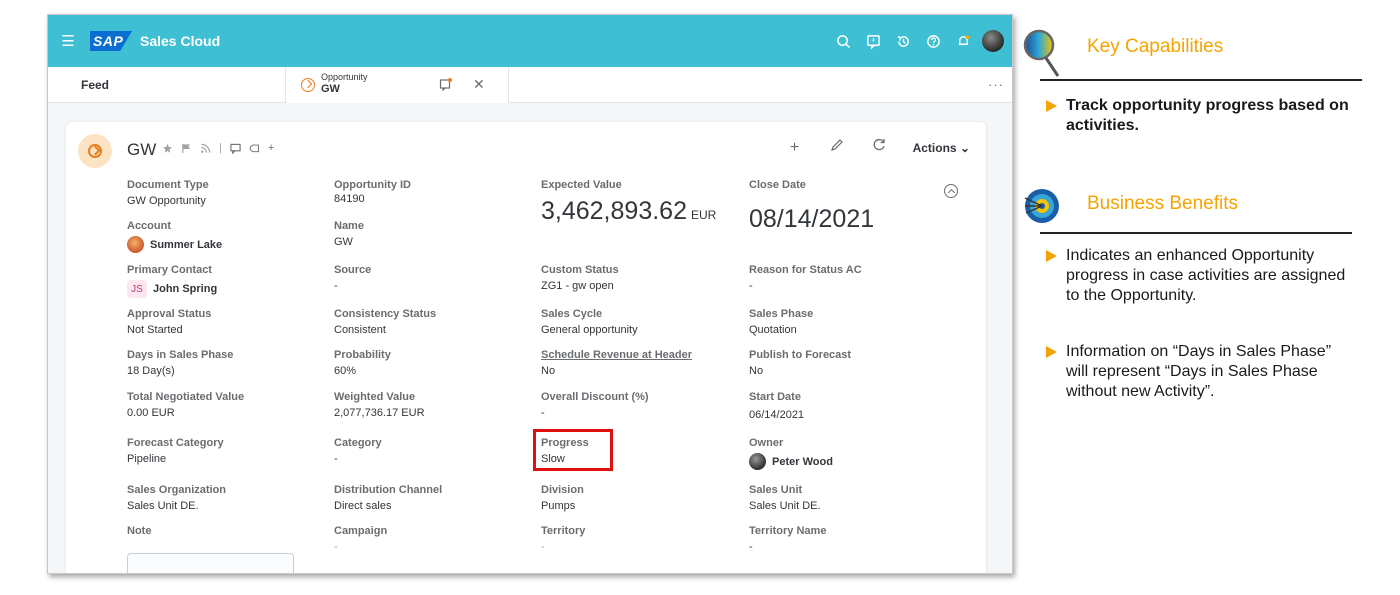 The height and width of the screenshot is (595, 1400). Describe the element at coordinates (235, 148) in the screenshot. I see `comment-icon` at that location.